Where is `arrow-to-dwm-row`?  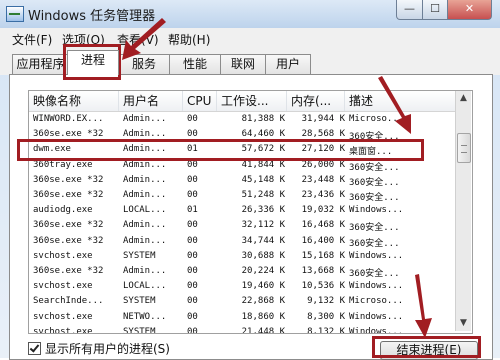
arrow-to-dwm-row is located at coordinates (394, 105).